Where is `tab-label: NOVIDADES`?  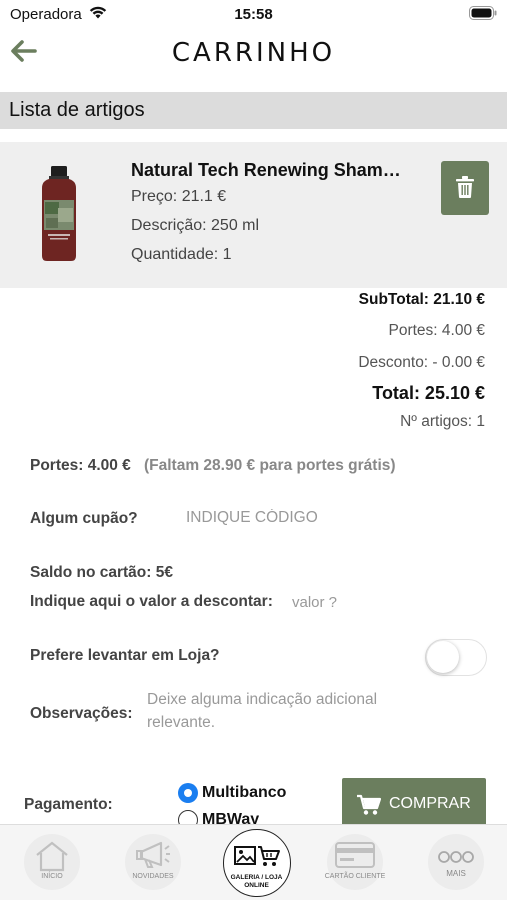 tab-label: NOVIDADES is located at coordinates (153, 876).